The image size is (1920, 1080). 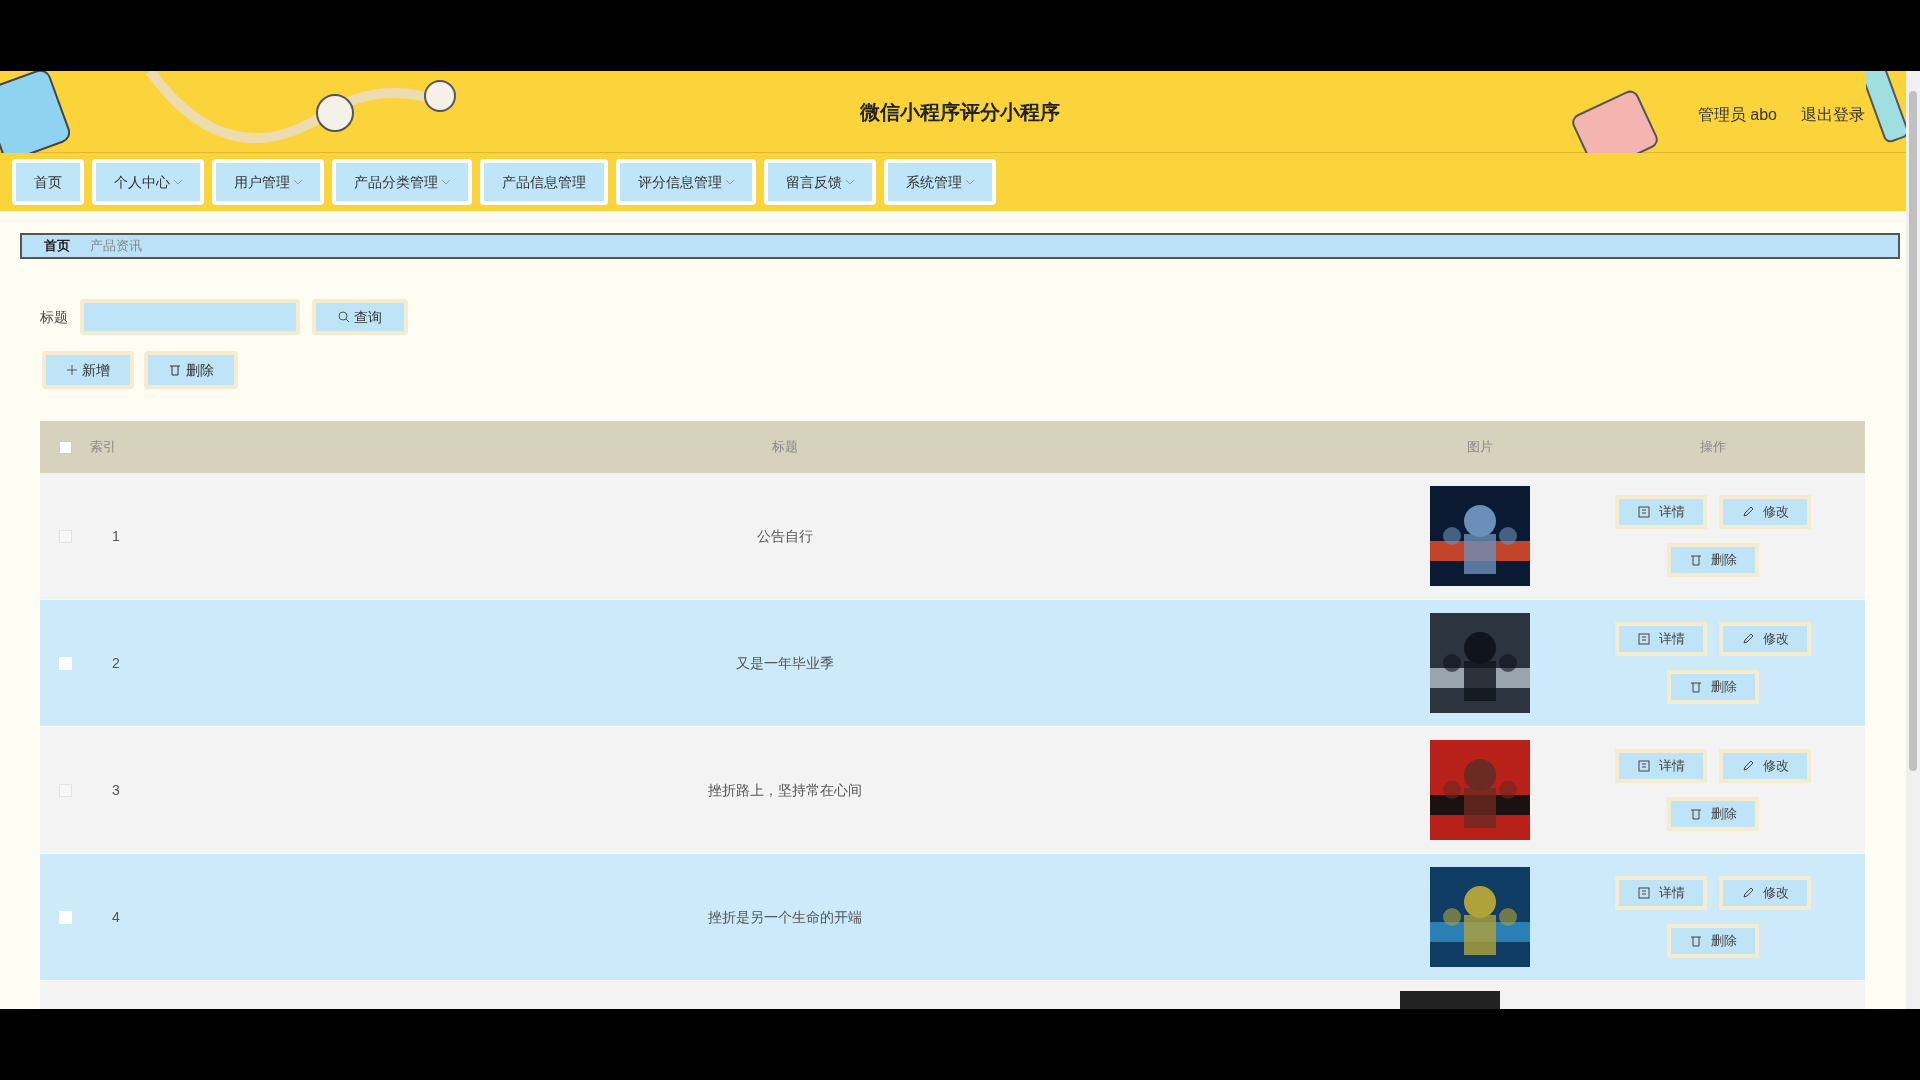 What do you see at coordinates (57, 246) in the screenshot?
I see `breadcrumb-link: 首页` at bounding box center [57, 246].